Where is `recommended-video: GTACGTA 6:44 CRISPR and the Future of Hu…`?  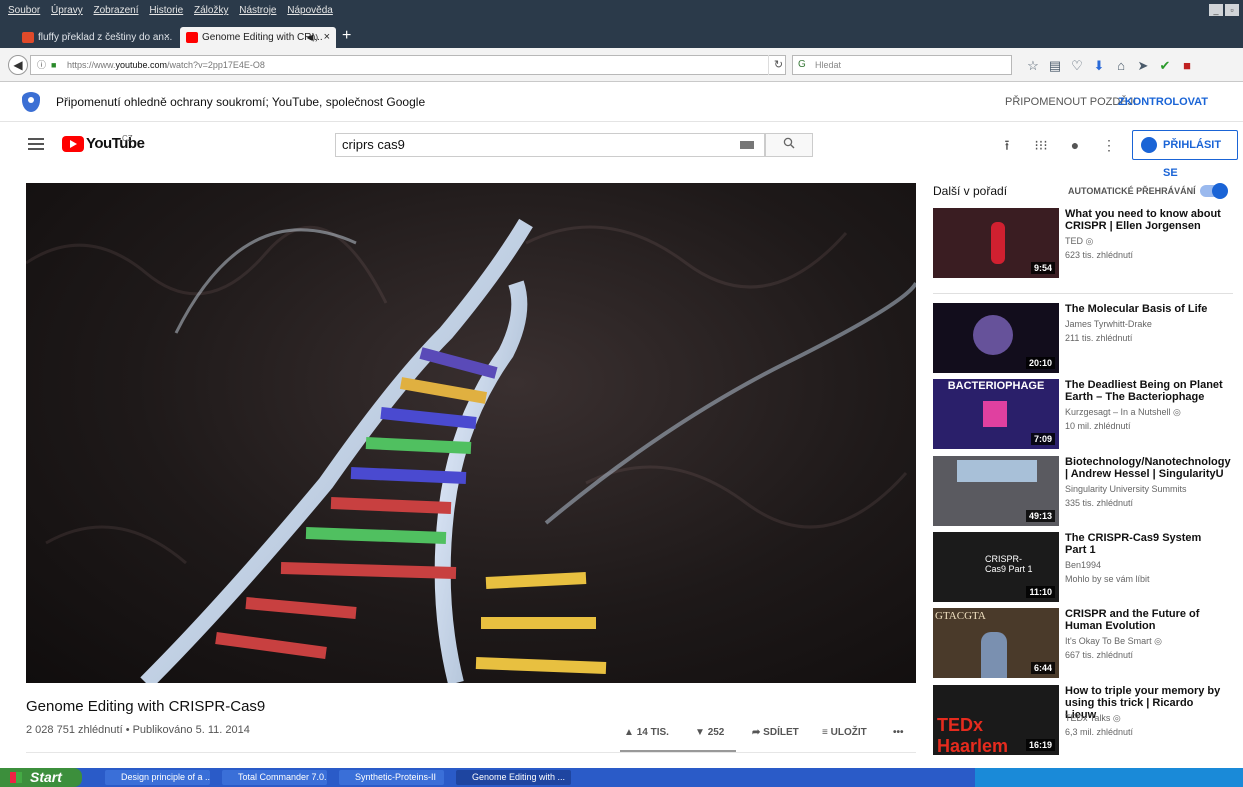
recommended-video: GTACGTA 6:44 CRISPR and the Future of Hu… is located at coordinates (1085, 644).